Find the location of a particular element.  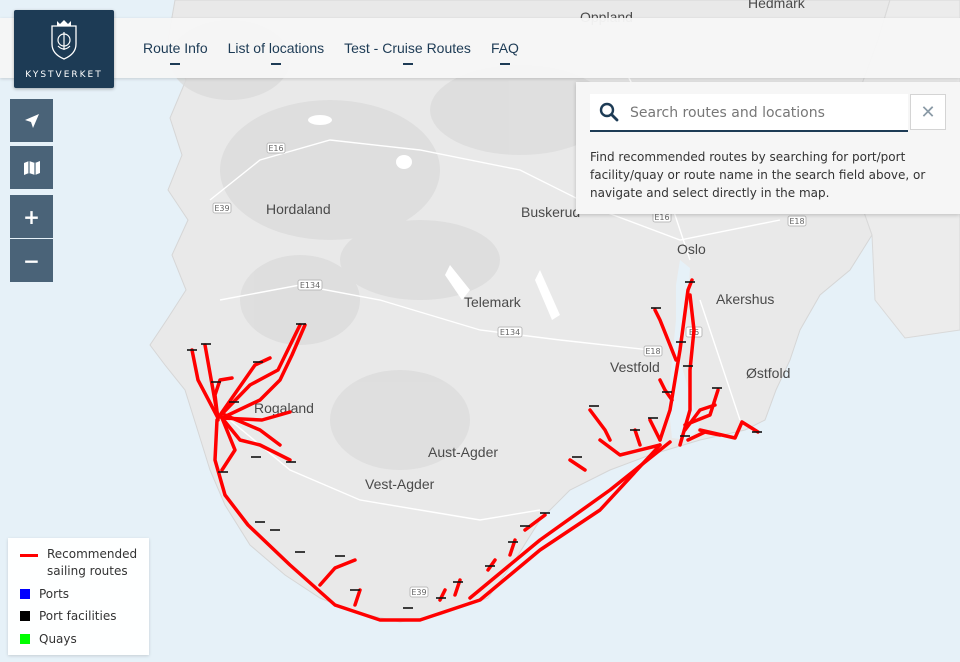

crest-icon is located at coordinates (64, 40).